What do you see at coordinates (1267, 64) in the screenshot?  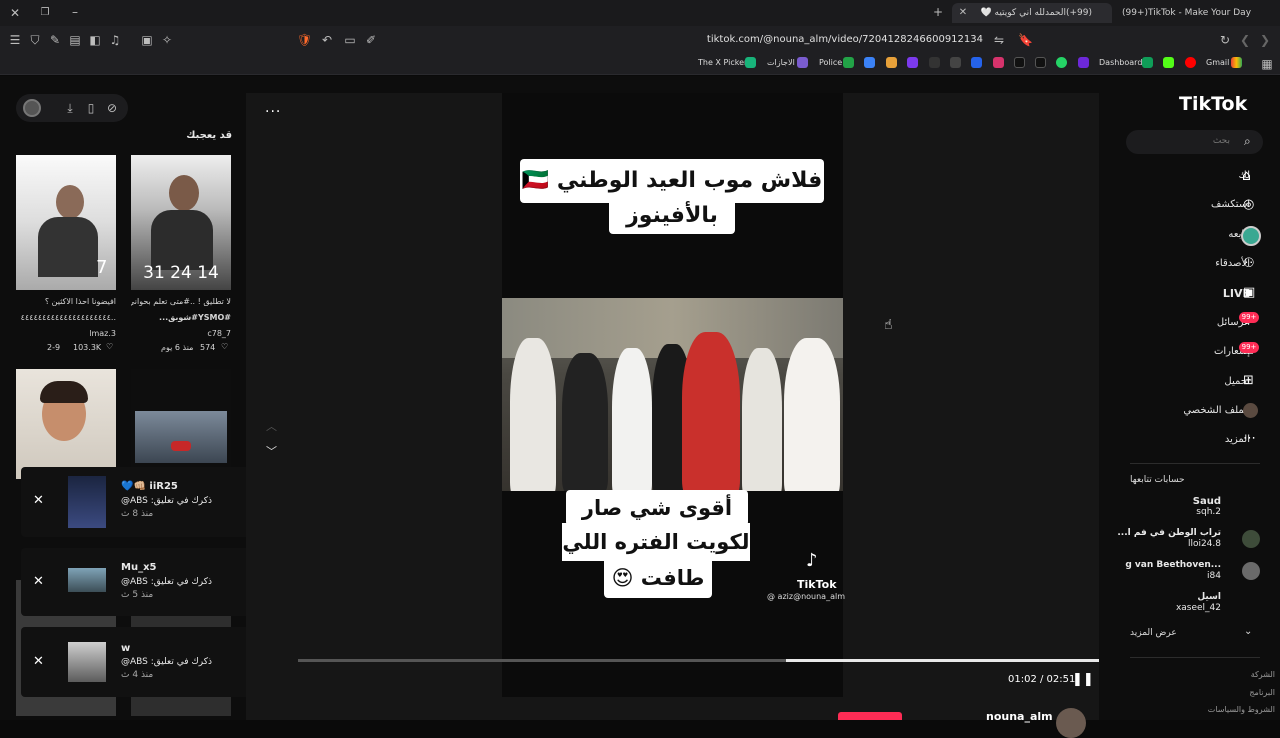 I see `apps-grid-icon: ▦` at bounding box center [1267, 64].